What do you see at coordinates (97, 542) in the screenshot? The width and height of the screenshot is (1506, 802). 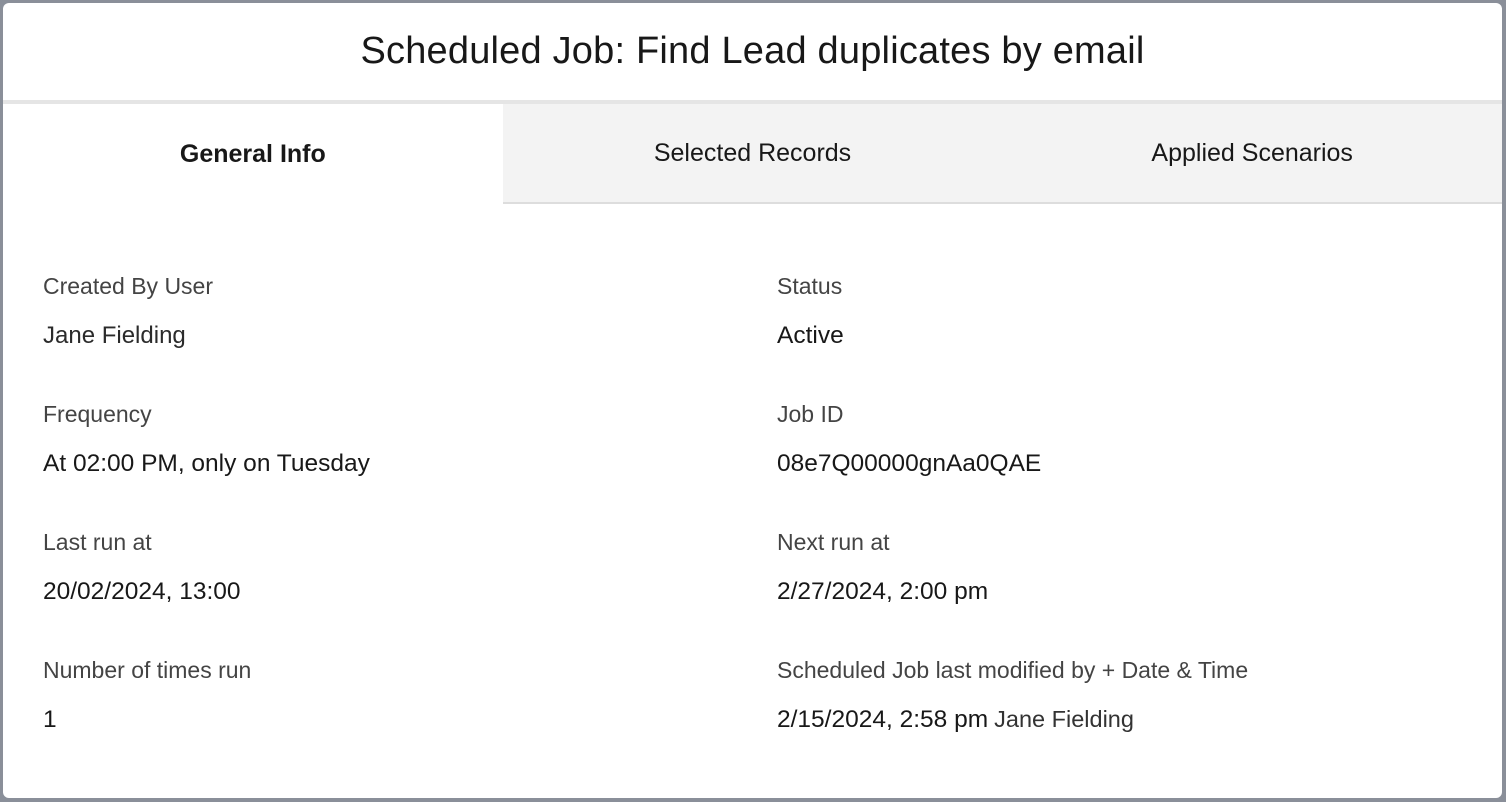 I see `last-run-label: Last run at` at bounding box center [97, 542].